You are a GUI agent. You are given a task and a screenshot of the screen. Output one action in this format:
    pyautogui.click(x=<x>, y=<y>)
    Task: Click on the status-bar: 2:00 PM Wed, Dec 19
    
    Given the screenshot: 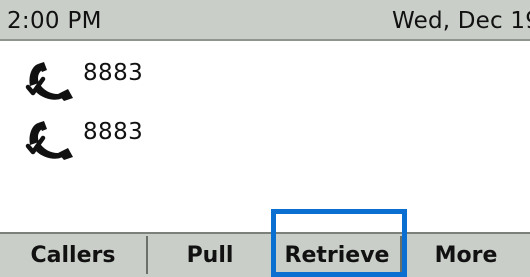 What is the action you would take?
    pyautogui.click(x=265, y=20)
    